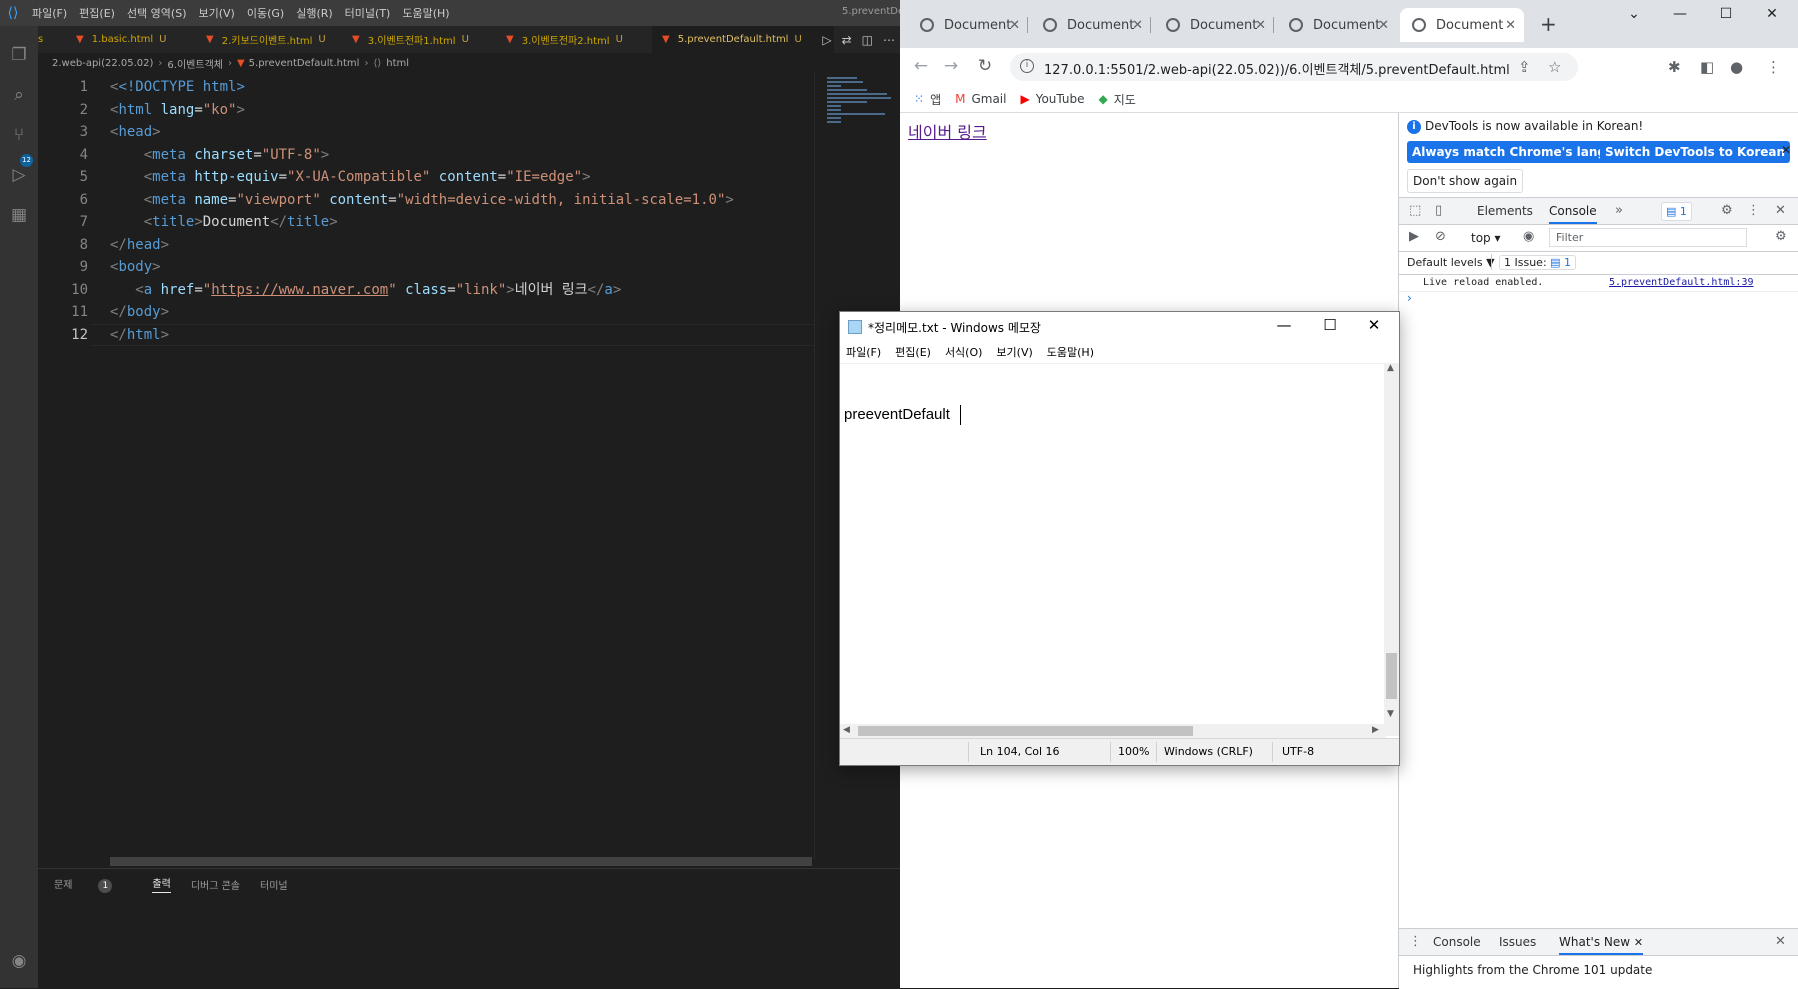 This screenshot has width=1798, height=989. I want to click on switch-to-korean-button: Switch DevTools to Korean, so click(1695, 152).